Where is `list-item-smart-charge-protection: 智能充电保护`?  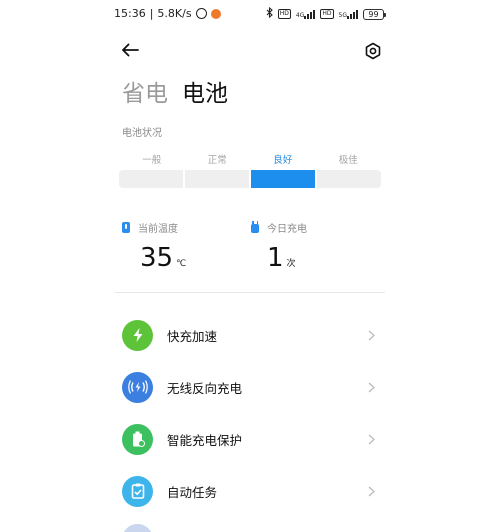
list-item-smart-charge-protection: 智能充电保护 is located at coordinates (250, 439).